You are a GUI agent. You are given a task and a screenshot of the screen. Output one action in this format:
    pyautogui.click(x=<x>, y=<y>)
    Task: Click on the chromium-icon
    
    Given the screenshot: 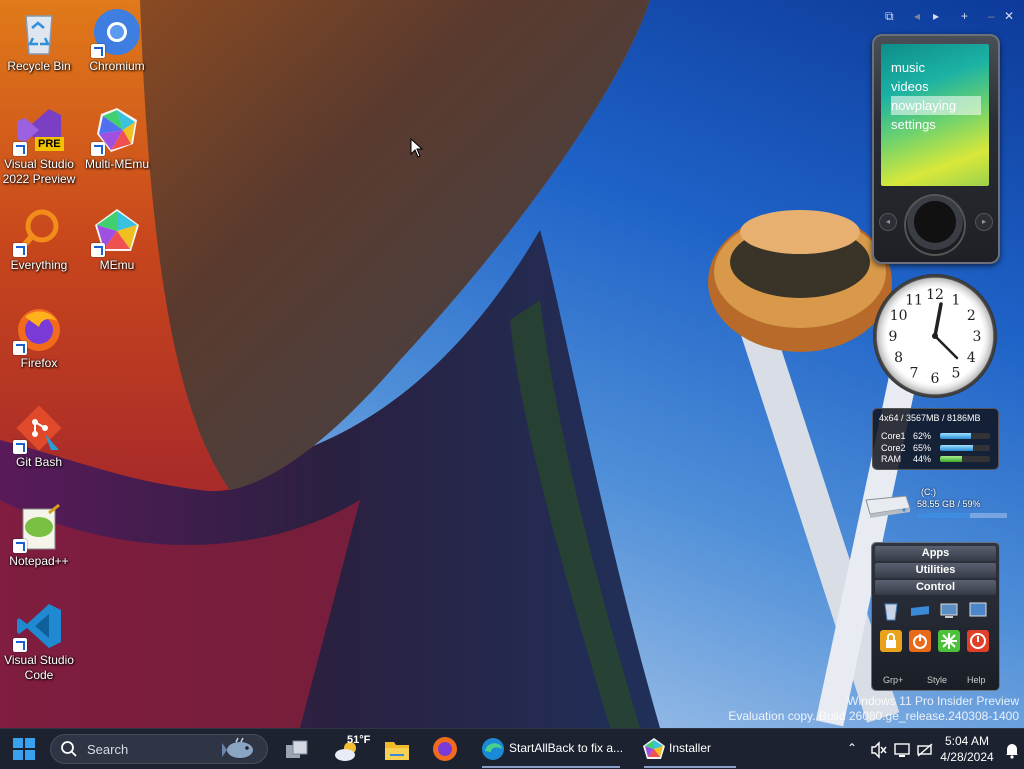 What is the action you would take?
    pyautogui.click(x=116, y=33)
    